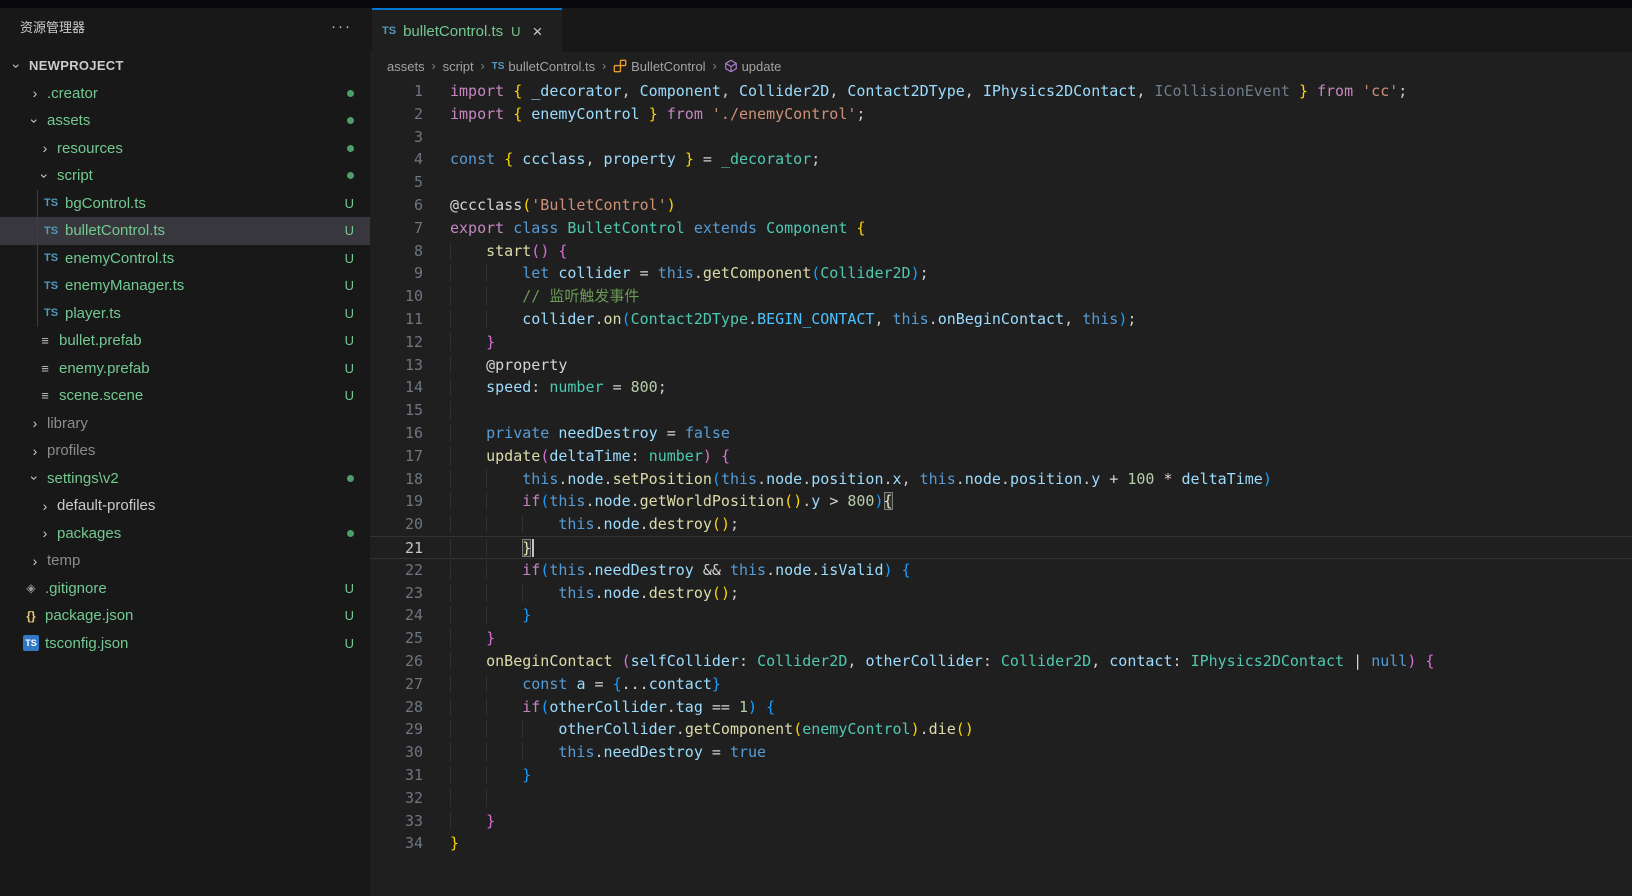 The image size is (1632, 896). Describe the element at coordinates (185, 204) in the screenshot. I see `tree-item-bgcontrol-ts: TS bgControl.ts U` at that location.